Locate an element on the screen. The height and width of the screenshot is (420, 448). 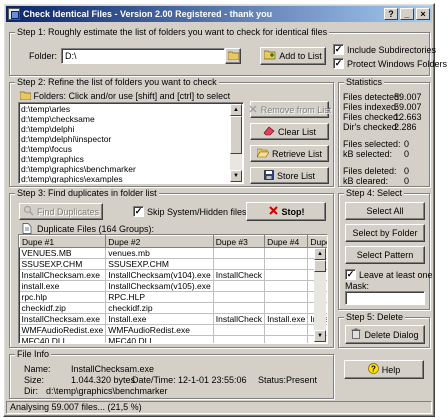
select-by-folder-button: Select by Folder is located at coordinates (385, 233).